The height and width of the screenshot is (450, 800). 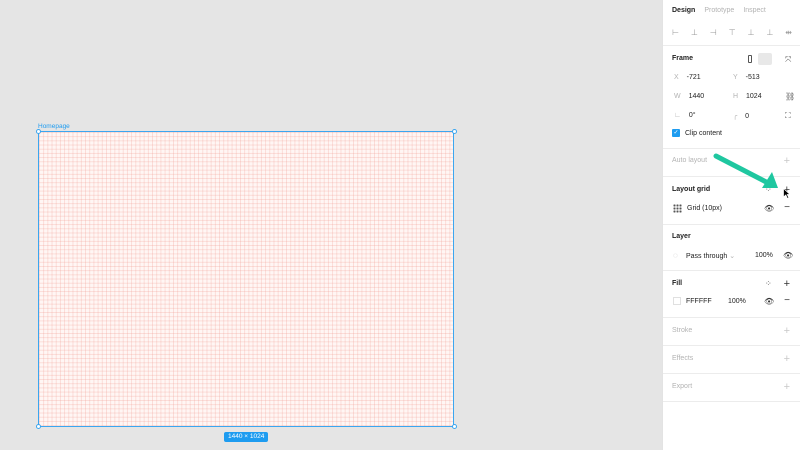 I want to click on clip-content-checkbox: ✓, so click(x=676, y=133).